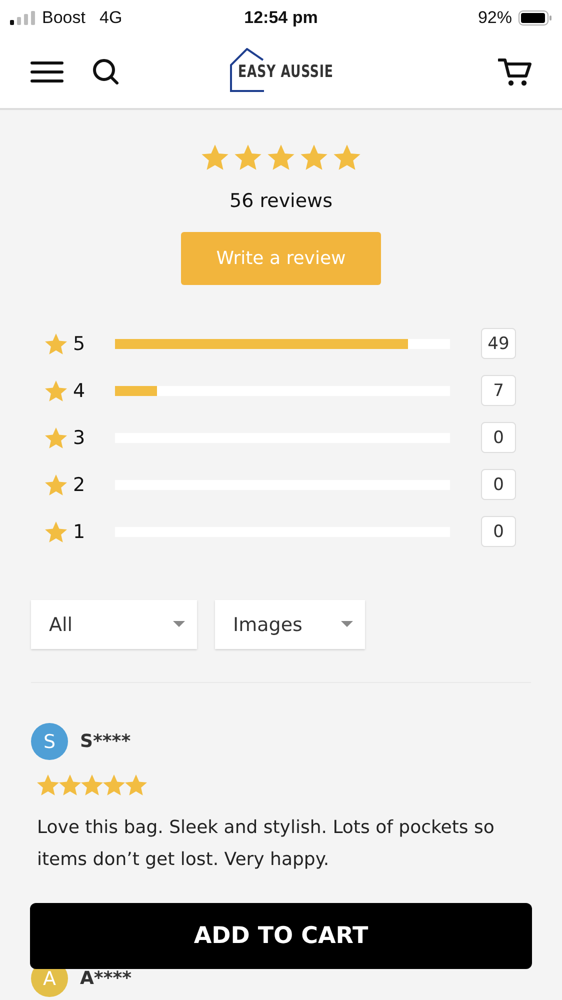 The height and width of the screenshot is (1000, 562). I want to click on reviewer-name: S****, so click(105, 741).